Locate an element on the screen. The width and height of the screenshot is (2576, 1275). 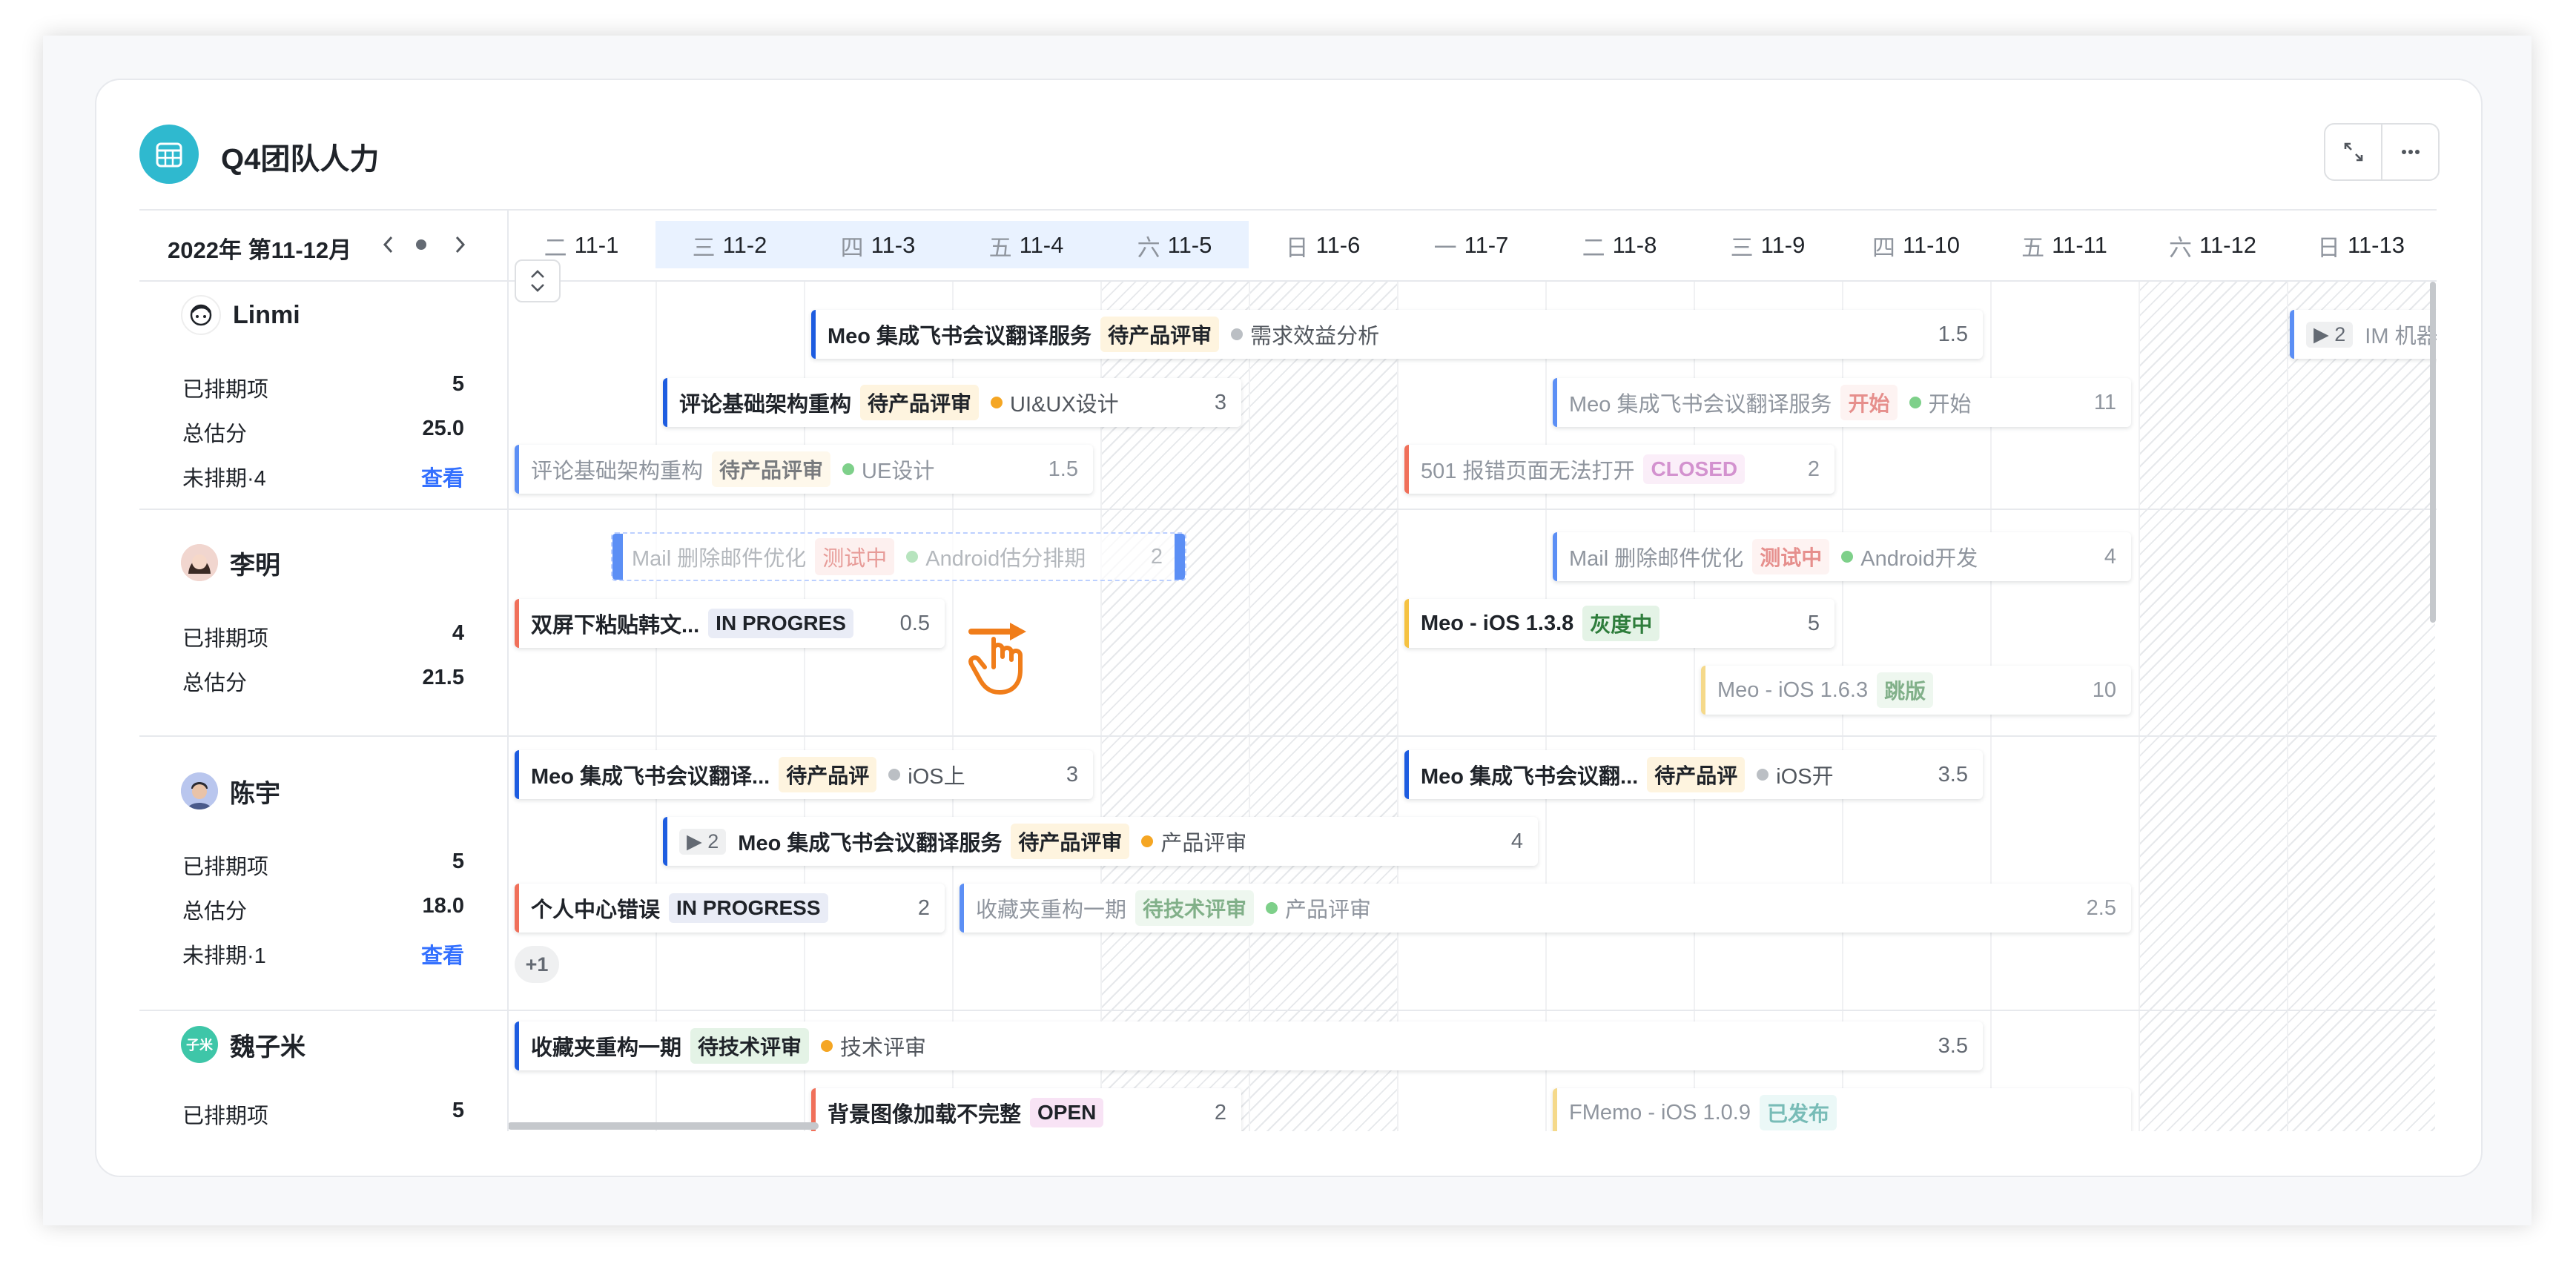
stat-row: 总估分 18.0 is located at coordinates (323, 909).